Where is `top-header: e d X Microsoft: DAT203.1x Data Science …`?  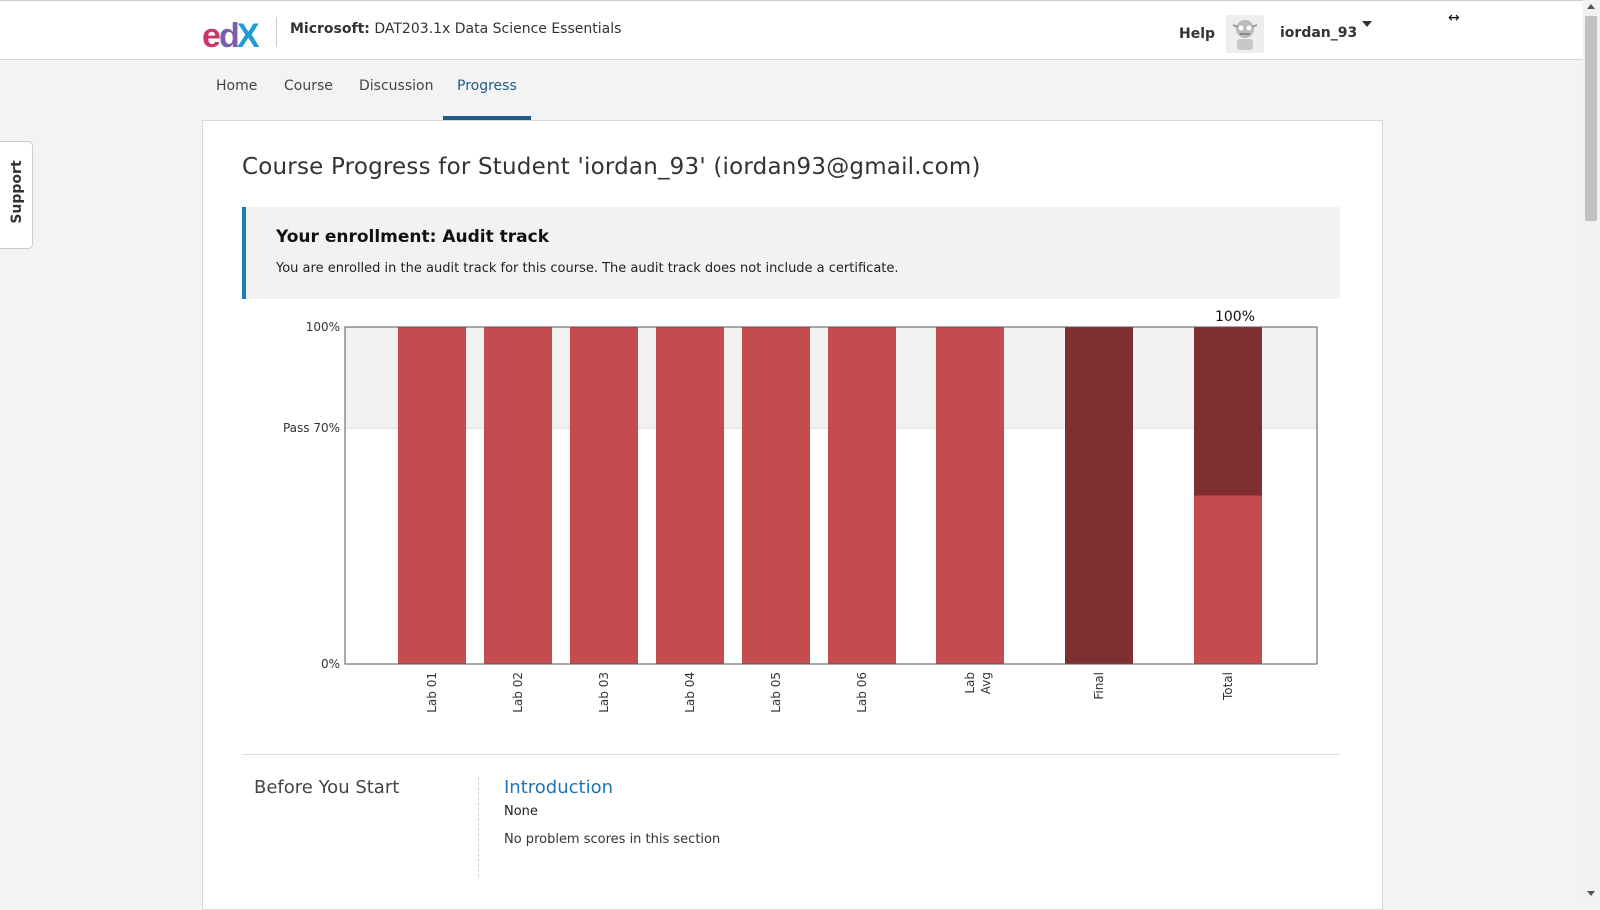 top-header: e d X Microsoft: DAT203.1x Data Science … is located at coordinates (791, 30).